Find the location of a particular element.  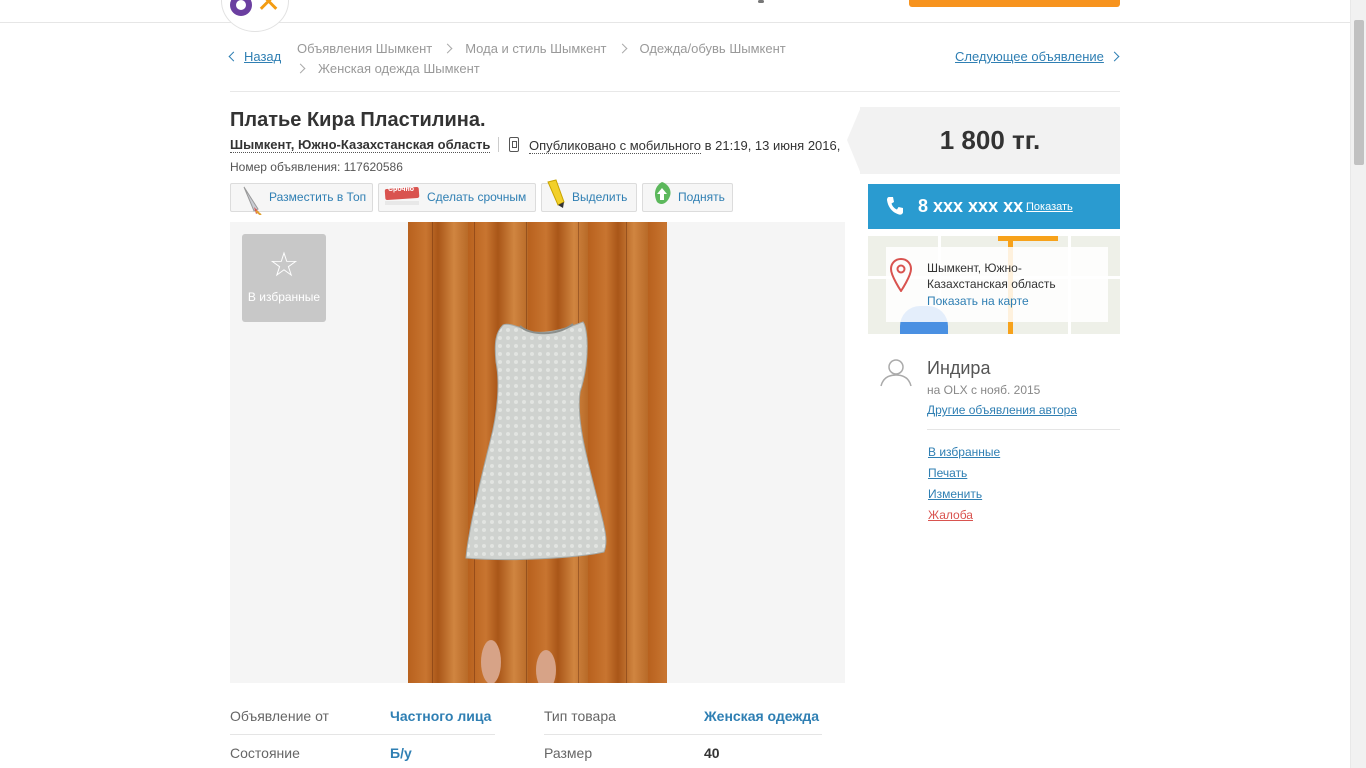

param-value: 40 is located at coordinates (712, 753).